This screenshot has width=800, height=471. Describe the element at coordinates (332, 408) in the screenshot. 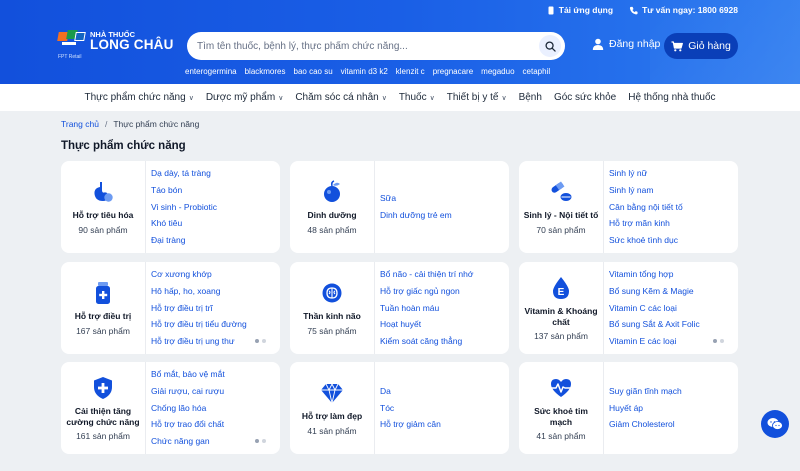

I see `category-summary: Hỗ trợ làm đẹp 41 sản phẩm` at that location.